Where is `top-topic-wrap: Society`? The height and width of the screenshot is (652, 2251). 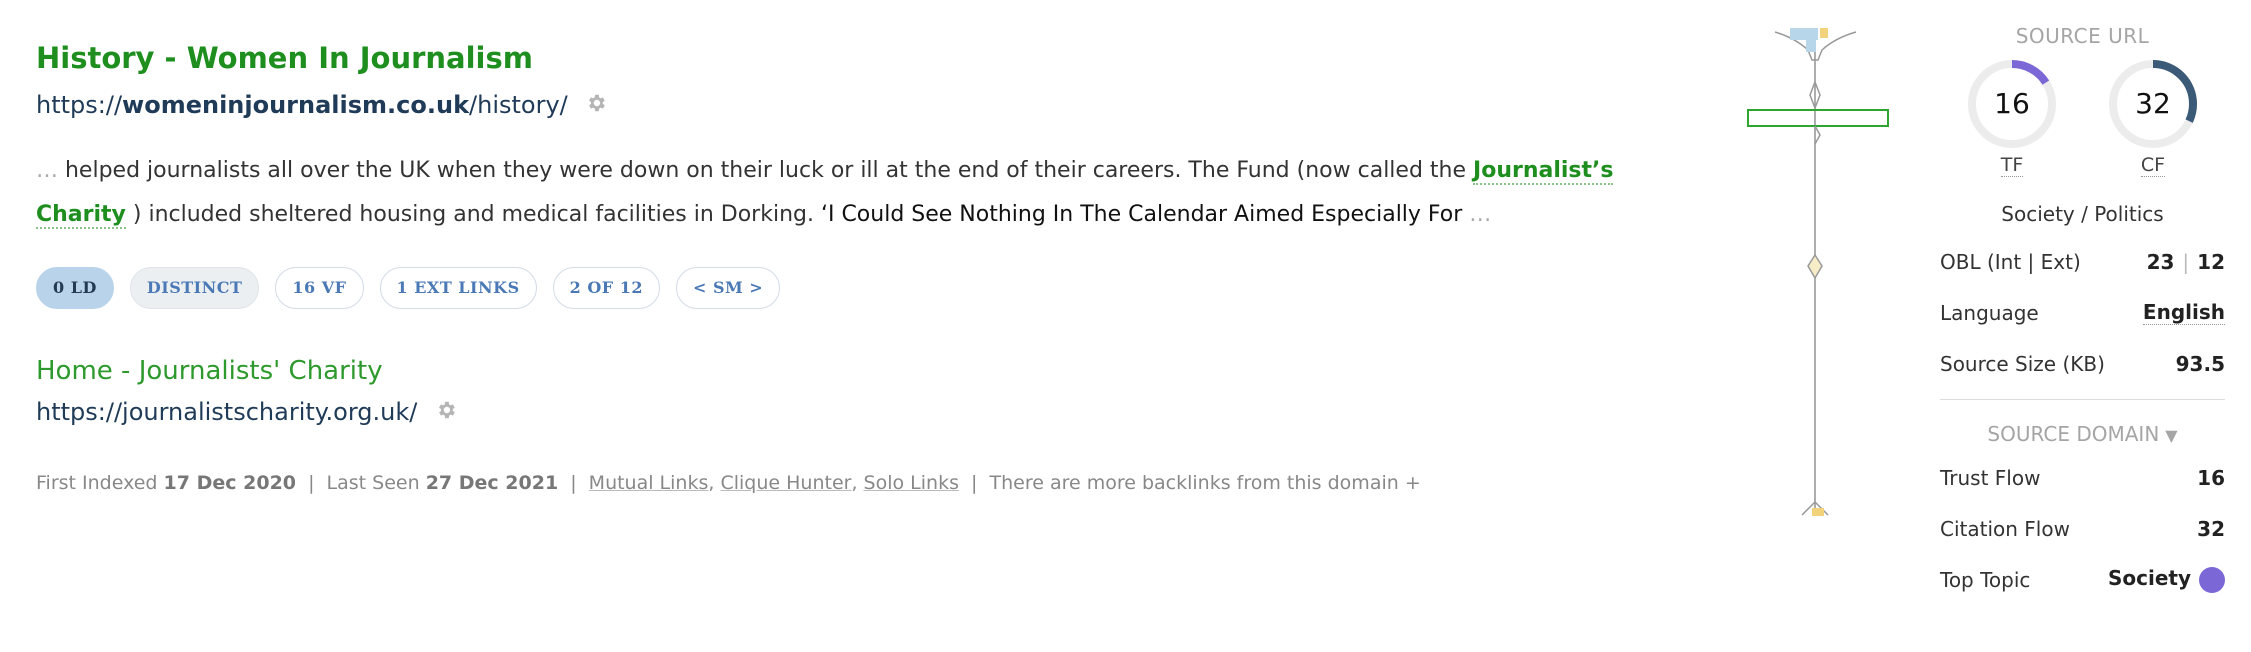
top-topic-wrap: Society is located at coordinates (2166, 579).